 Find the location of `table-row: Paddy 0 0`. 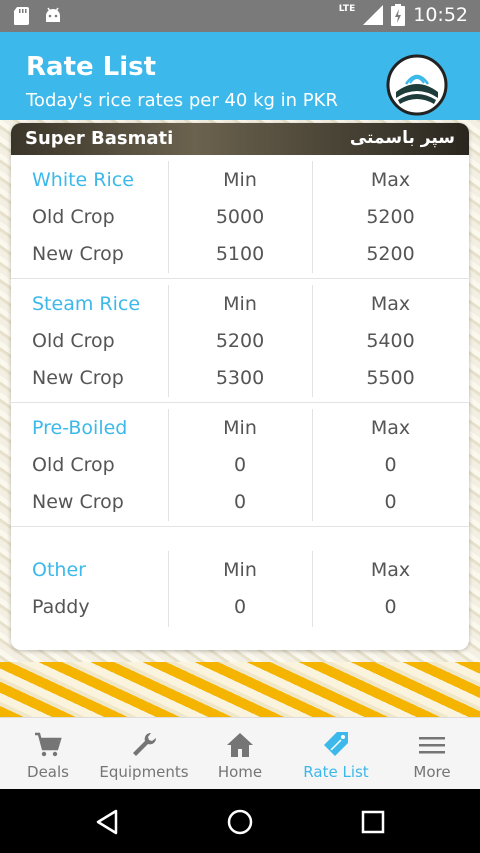

table-row: Paddy 0 0 is located at coordinates (240, 606).